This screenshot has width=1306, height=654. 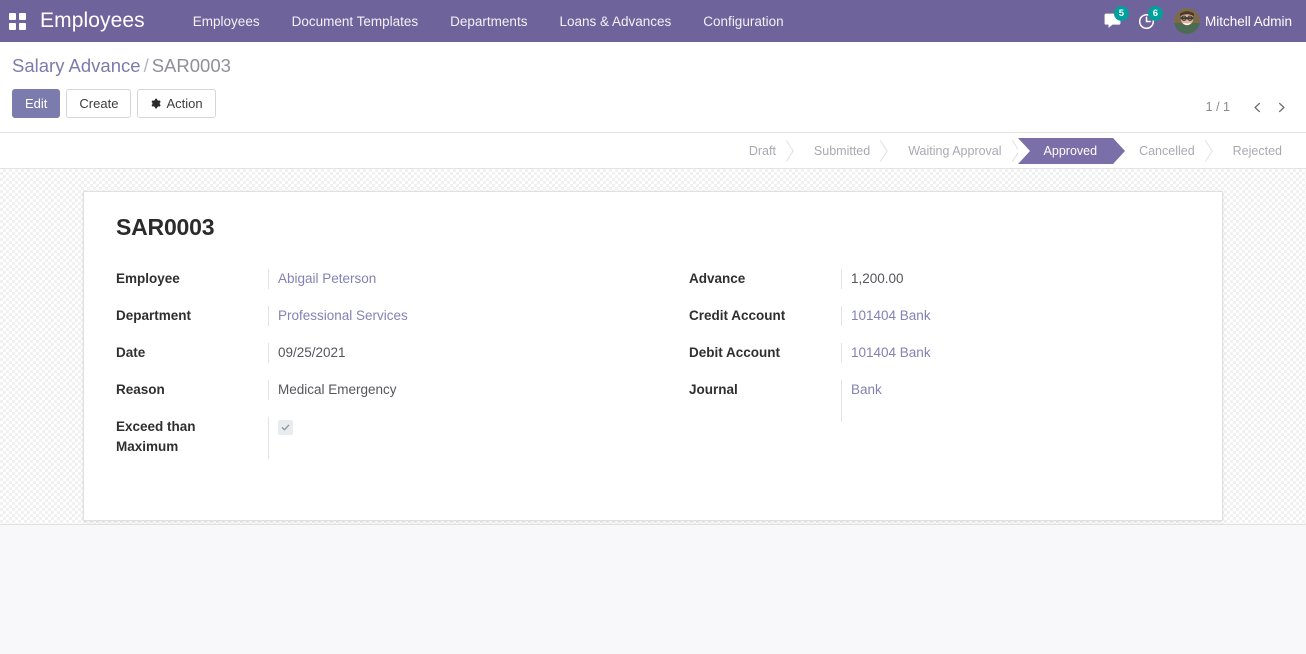 What do you see at coordinates (156, 436) in the screenshot?
I see `field-exceed-than-maximum-label: Exceed than Maximum` at bounding box center [156, 436].